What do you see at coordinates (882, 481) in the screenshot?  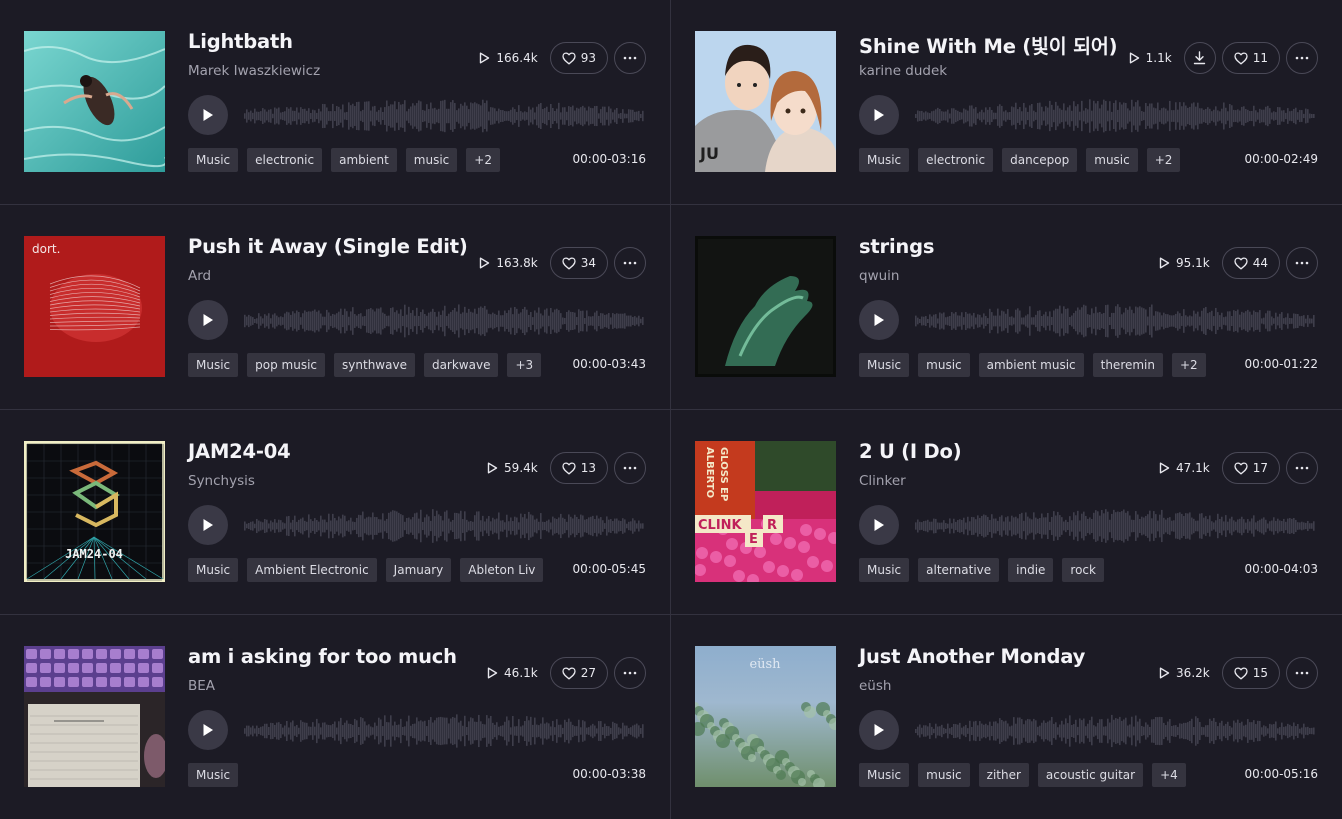 I see `track-artist: Clinker` at bounding box center [882, 481].